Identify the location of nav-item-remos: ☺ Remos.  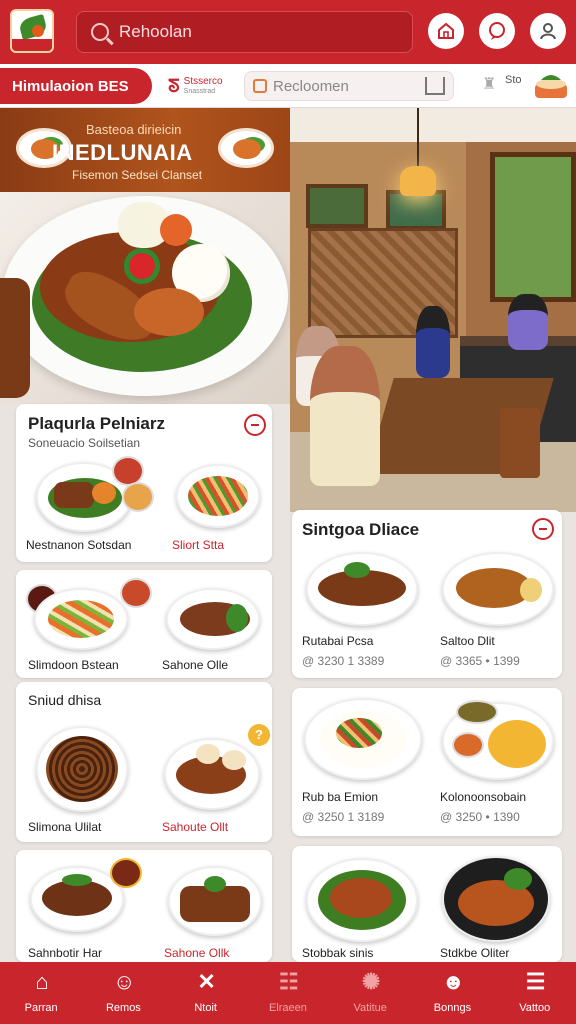
(123, 993).